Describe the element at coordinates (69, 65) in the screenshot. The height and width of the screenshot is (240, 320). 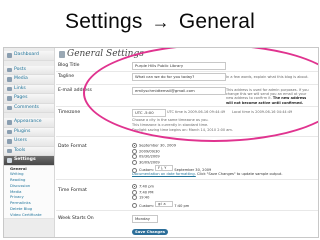
I see `blog-title-label: Blog Title` at that location.